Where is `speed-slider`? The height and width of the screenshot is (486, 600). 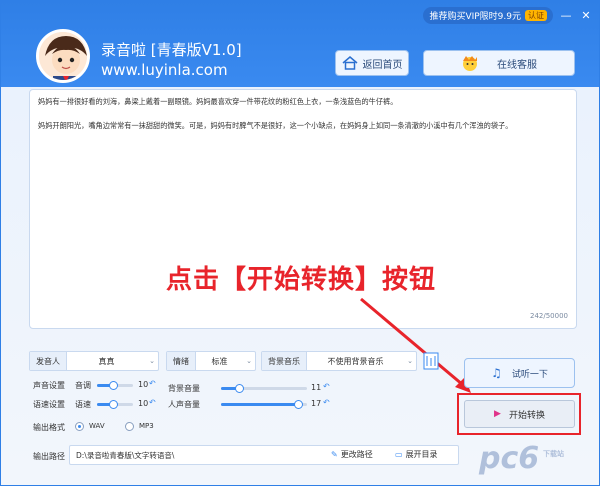 speed-slider is located at coordinates (115, 404).